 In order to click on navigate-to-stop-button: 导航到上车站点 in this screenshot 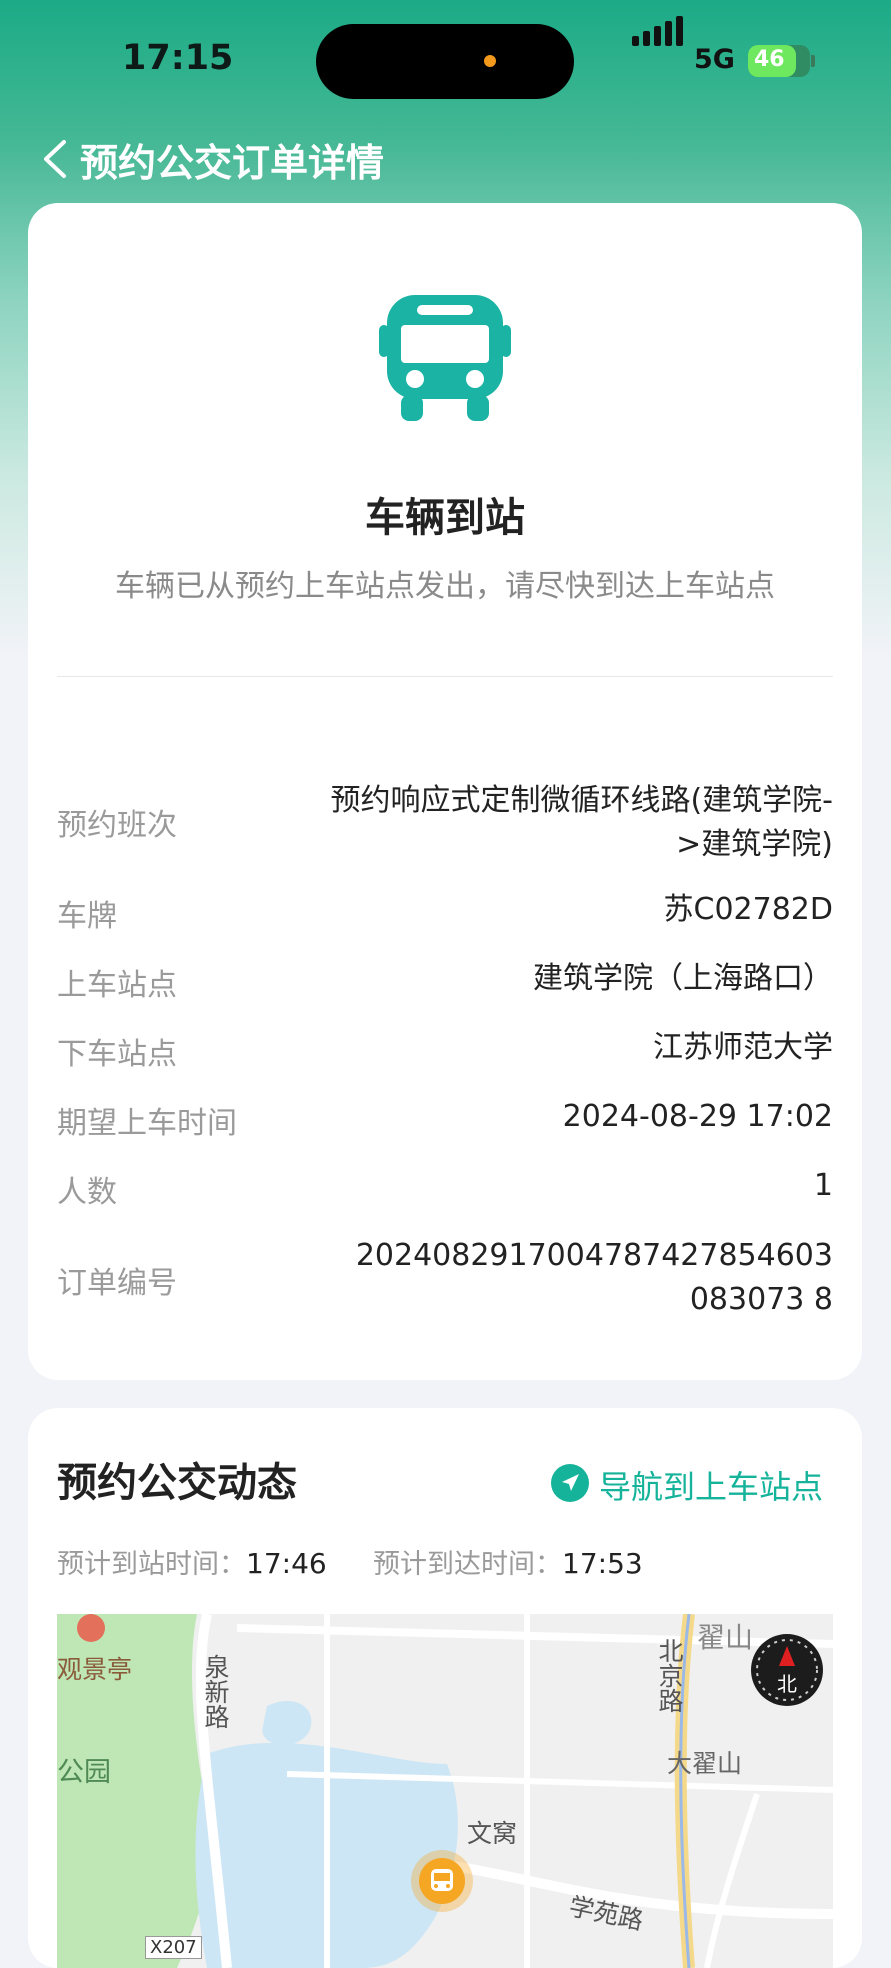, I will do `click(692, 1484)`.